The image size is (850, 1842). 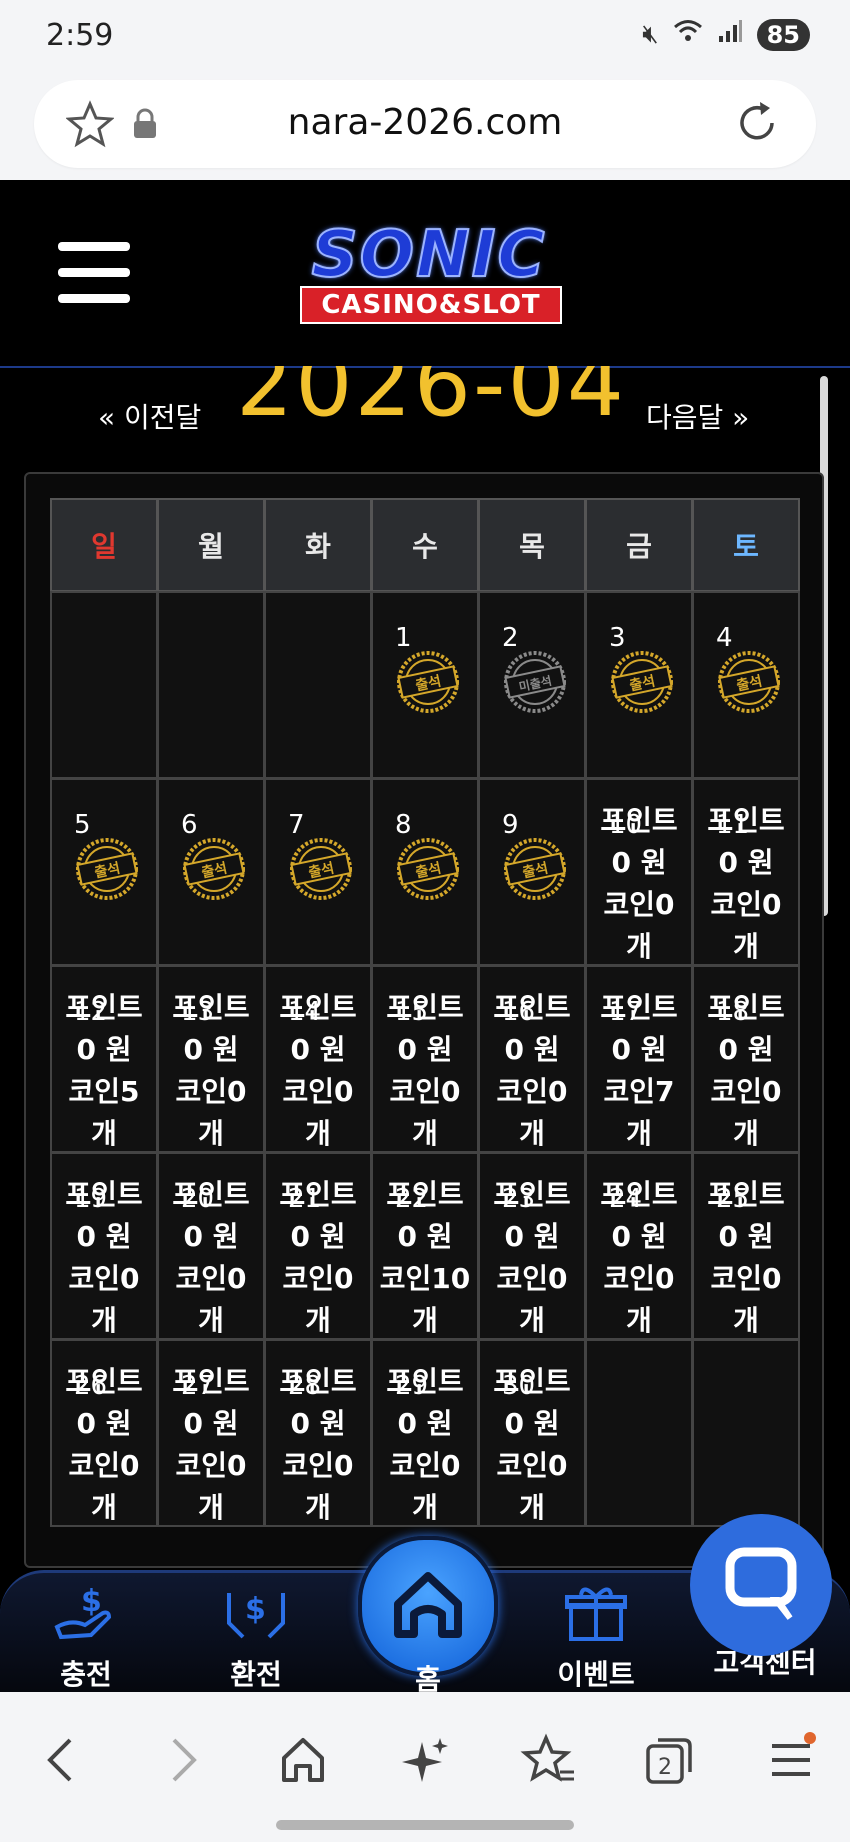 I want to click on day-rewards: 포인트 0 원 코인5 개, so click(x=104, y=1069).